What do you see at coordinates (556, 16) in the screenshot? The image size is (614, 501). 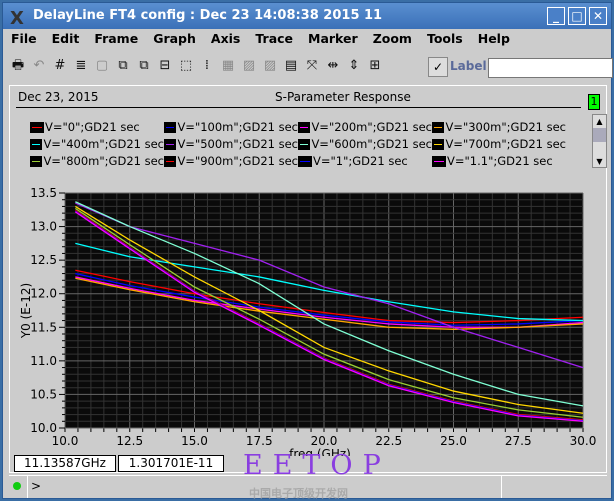 I see `minimize-button: _` at bounding box center [556, 16].